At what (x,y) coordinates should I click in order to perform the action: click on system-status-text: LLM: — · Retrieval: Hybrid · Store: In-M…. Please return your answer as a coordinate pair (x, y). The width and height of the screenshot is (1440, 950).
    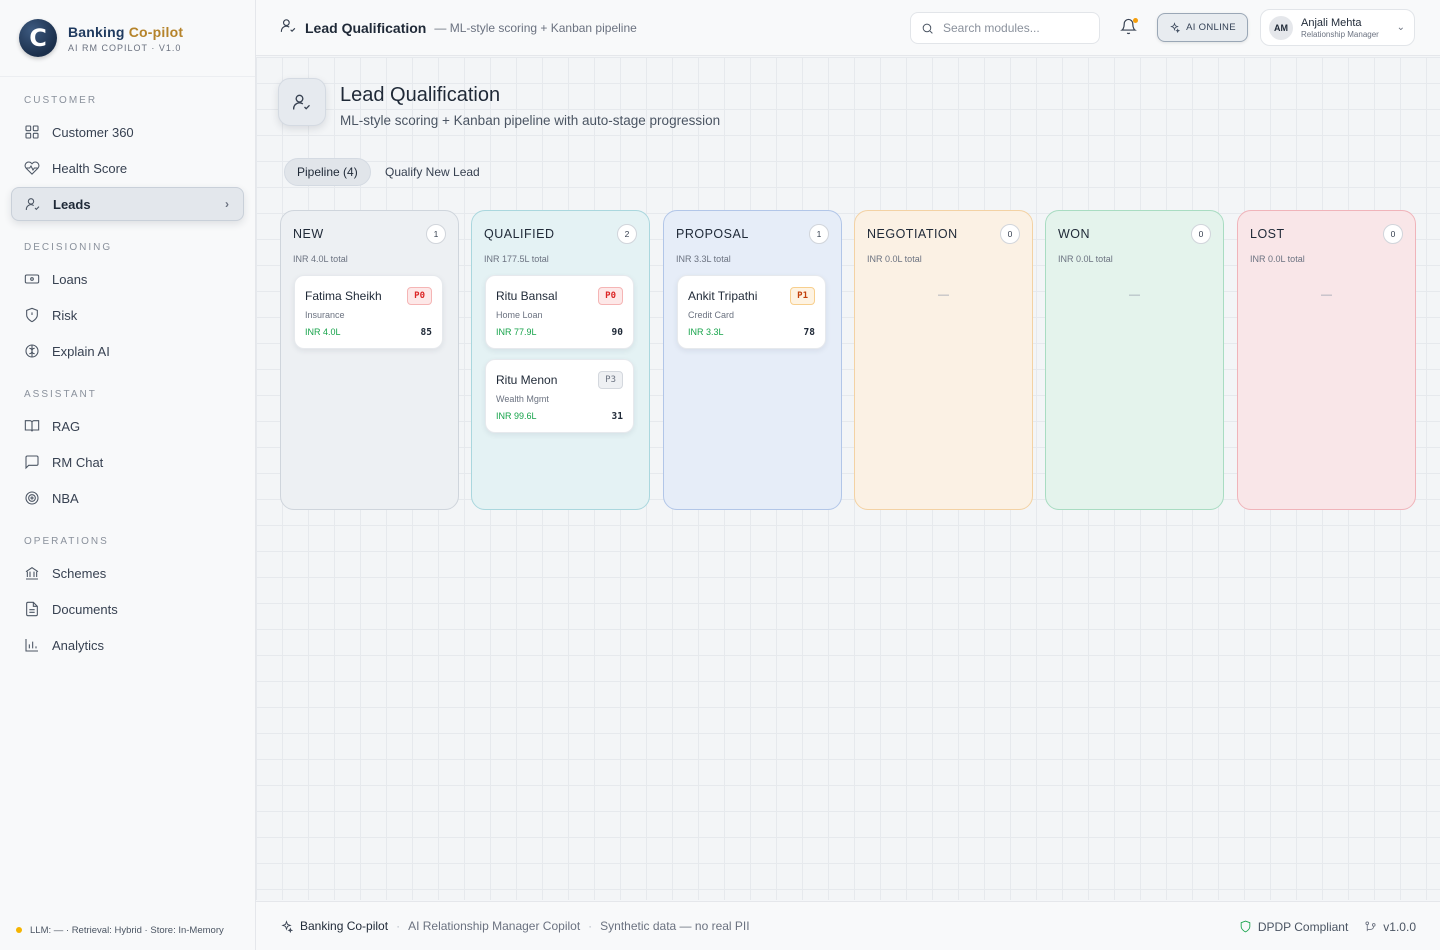
    Looking at the image, I should click on (127, 930).